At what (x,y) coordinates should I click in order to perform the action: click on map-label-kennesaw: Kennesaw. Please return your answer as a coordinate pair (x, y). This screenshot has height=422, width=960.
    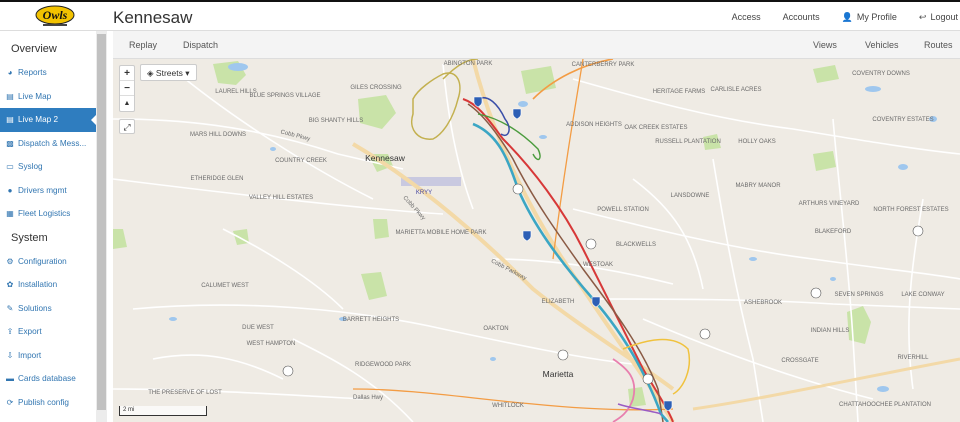
    Looking at the image, I should click on (385, 158).